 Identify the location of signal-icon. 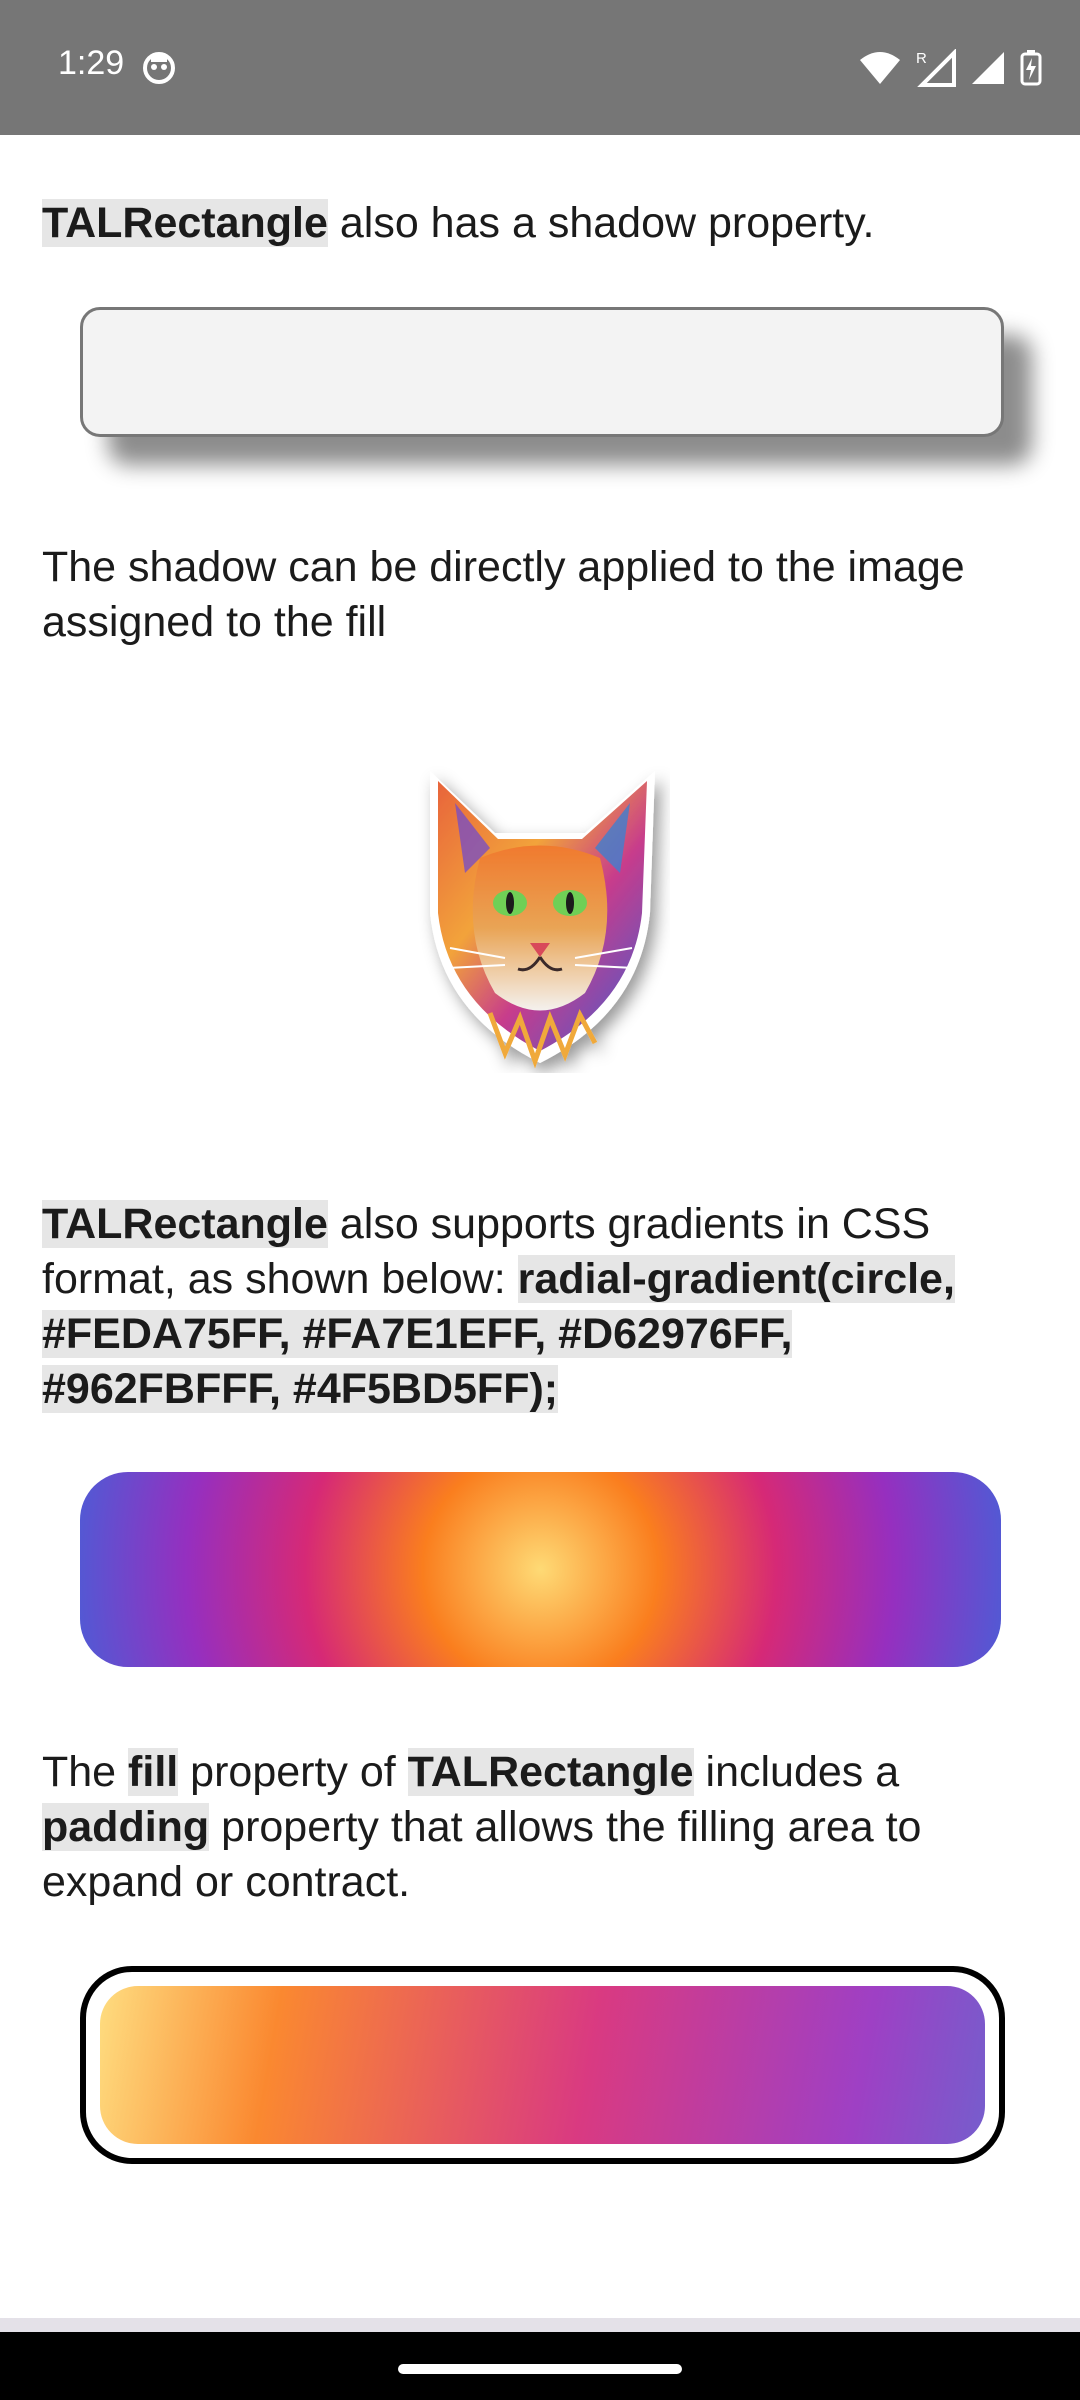
(988, 68).